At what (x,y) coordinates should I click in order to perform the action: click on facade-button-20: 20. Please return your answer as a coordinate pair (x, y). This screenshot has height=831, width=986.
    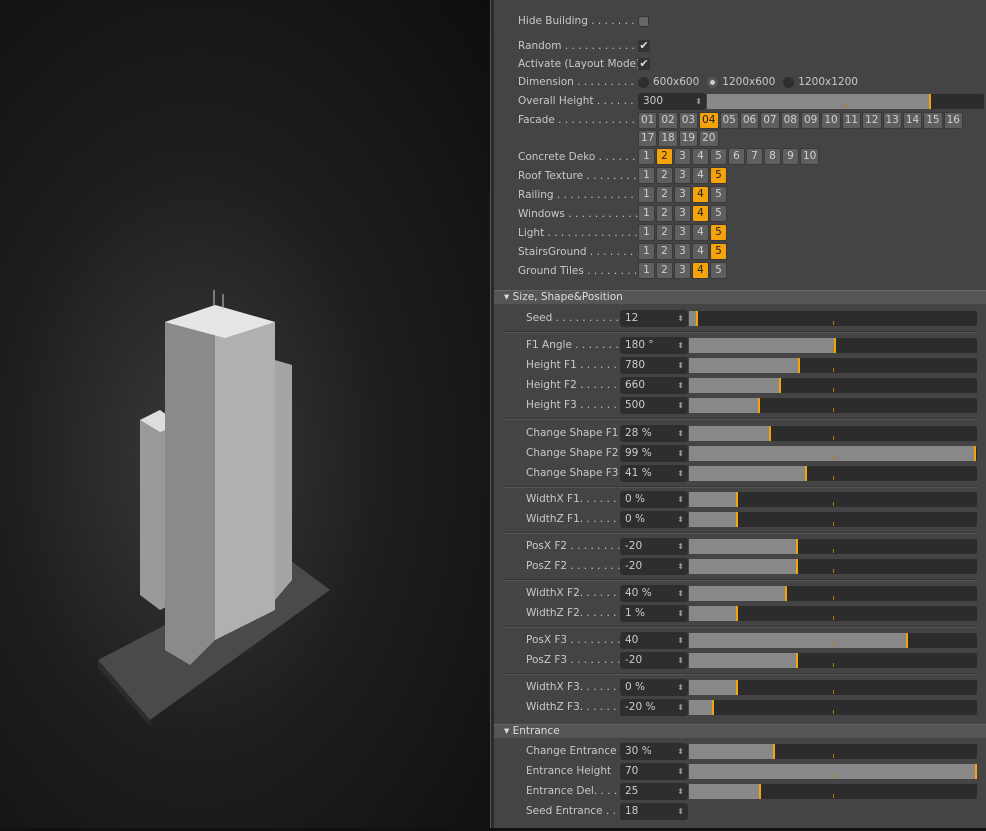
    Looking at the image, I should click on (709, 138).